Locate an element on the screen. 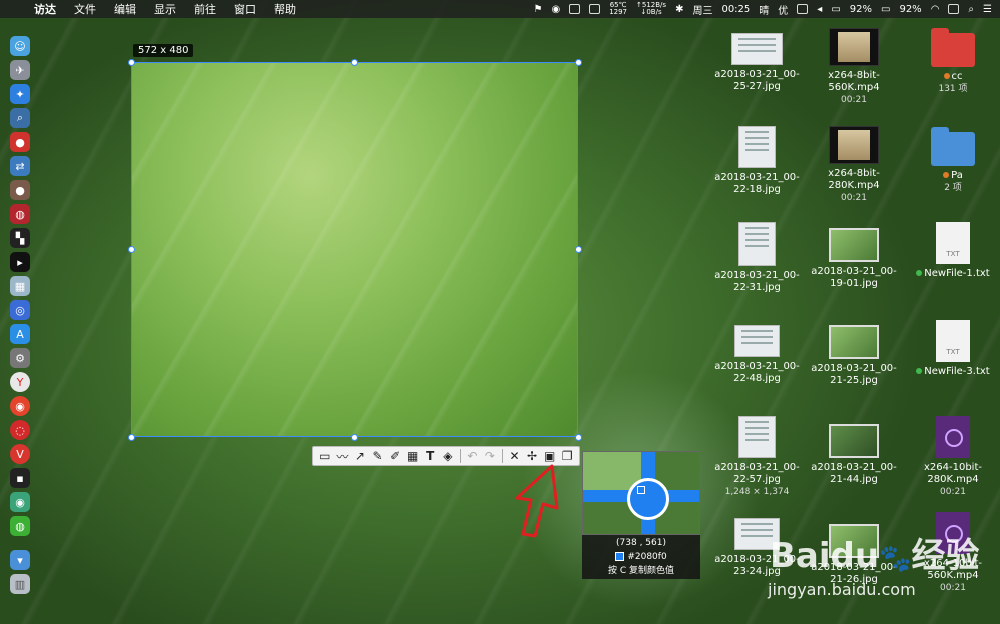  yandex-icon: Y is located at coordinates (20, 382).